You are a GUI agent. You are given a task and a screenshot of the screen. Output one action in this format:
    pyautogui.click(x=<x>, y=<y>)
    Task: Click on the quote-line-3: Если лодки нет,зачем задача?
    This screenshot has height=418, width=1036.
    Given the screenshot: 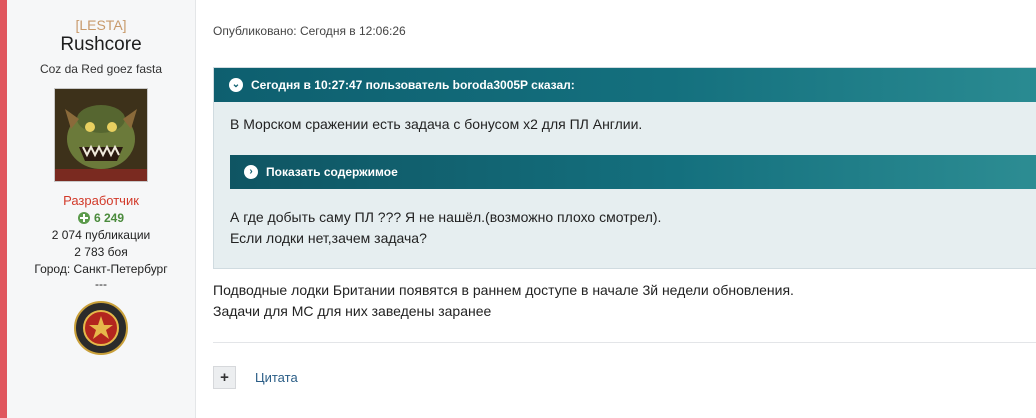 What is the action you would take?
    pyautogui.click(x=328, y=238)
    